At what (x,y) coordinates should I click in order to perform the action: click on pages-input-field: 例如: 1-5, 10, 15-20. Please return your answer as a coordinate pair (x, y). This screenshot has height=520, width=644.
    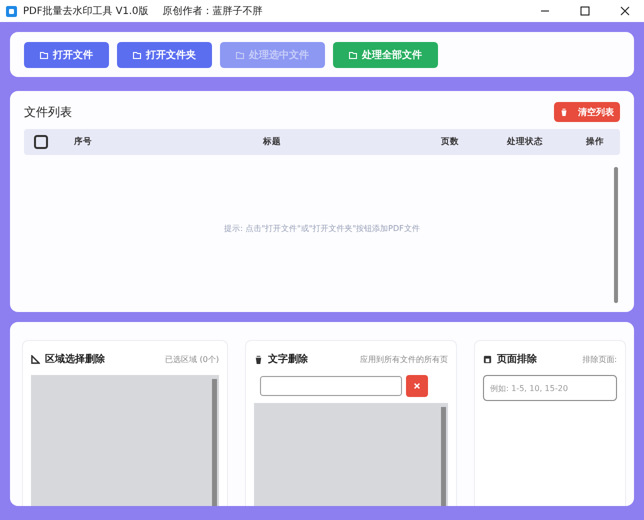
    Looking at the image, I should click on (550, 388).